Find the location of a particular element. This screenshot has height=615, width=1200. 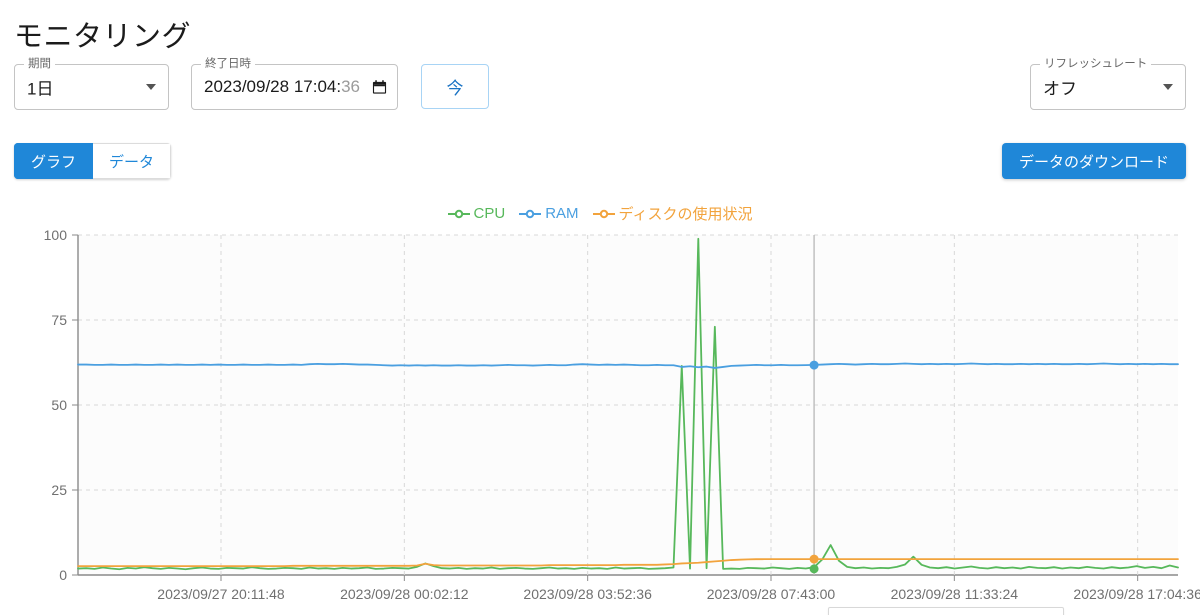

calendar-icon is located at coordinates (379, 87).